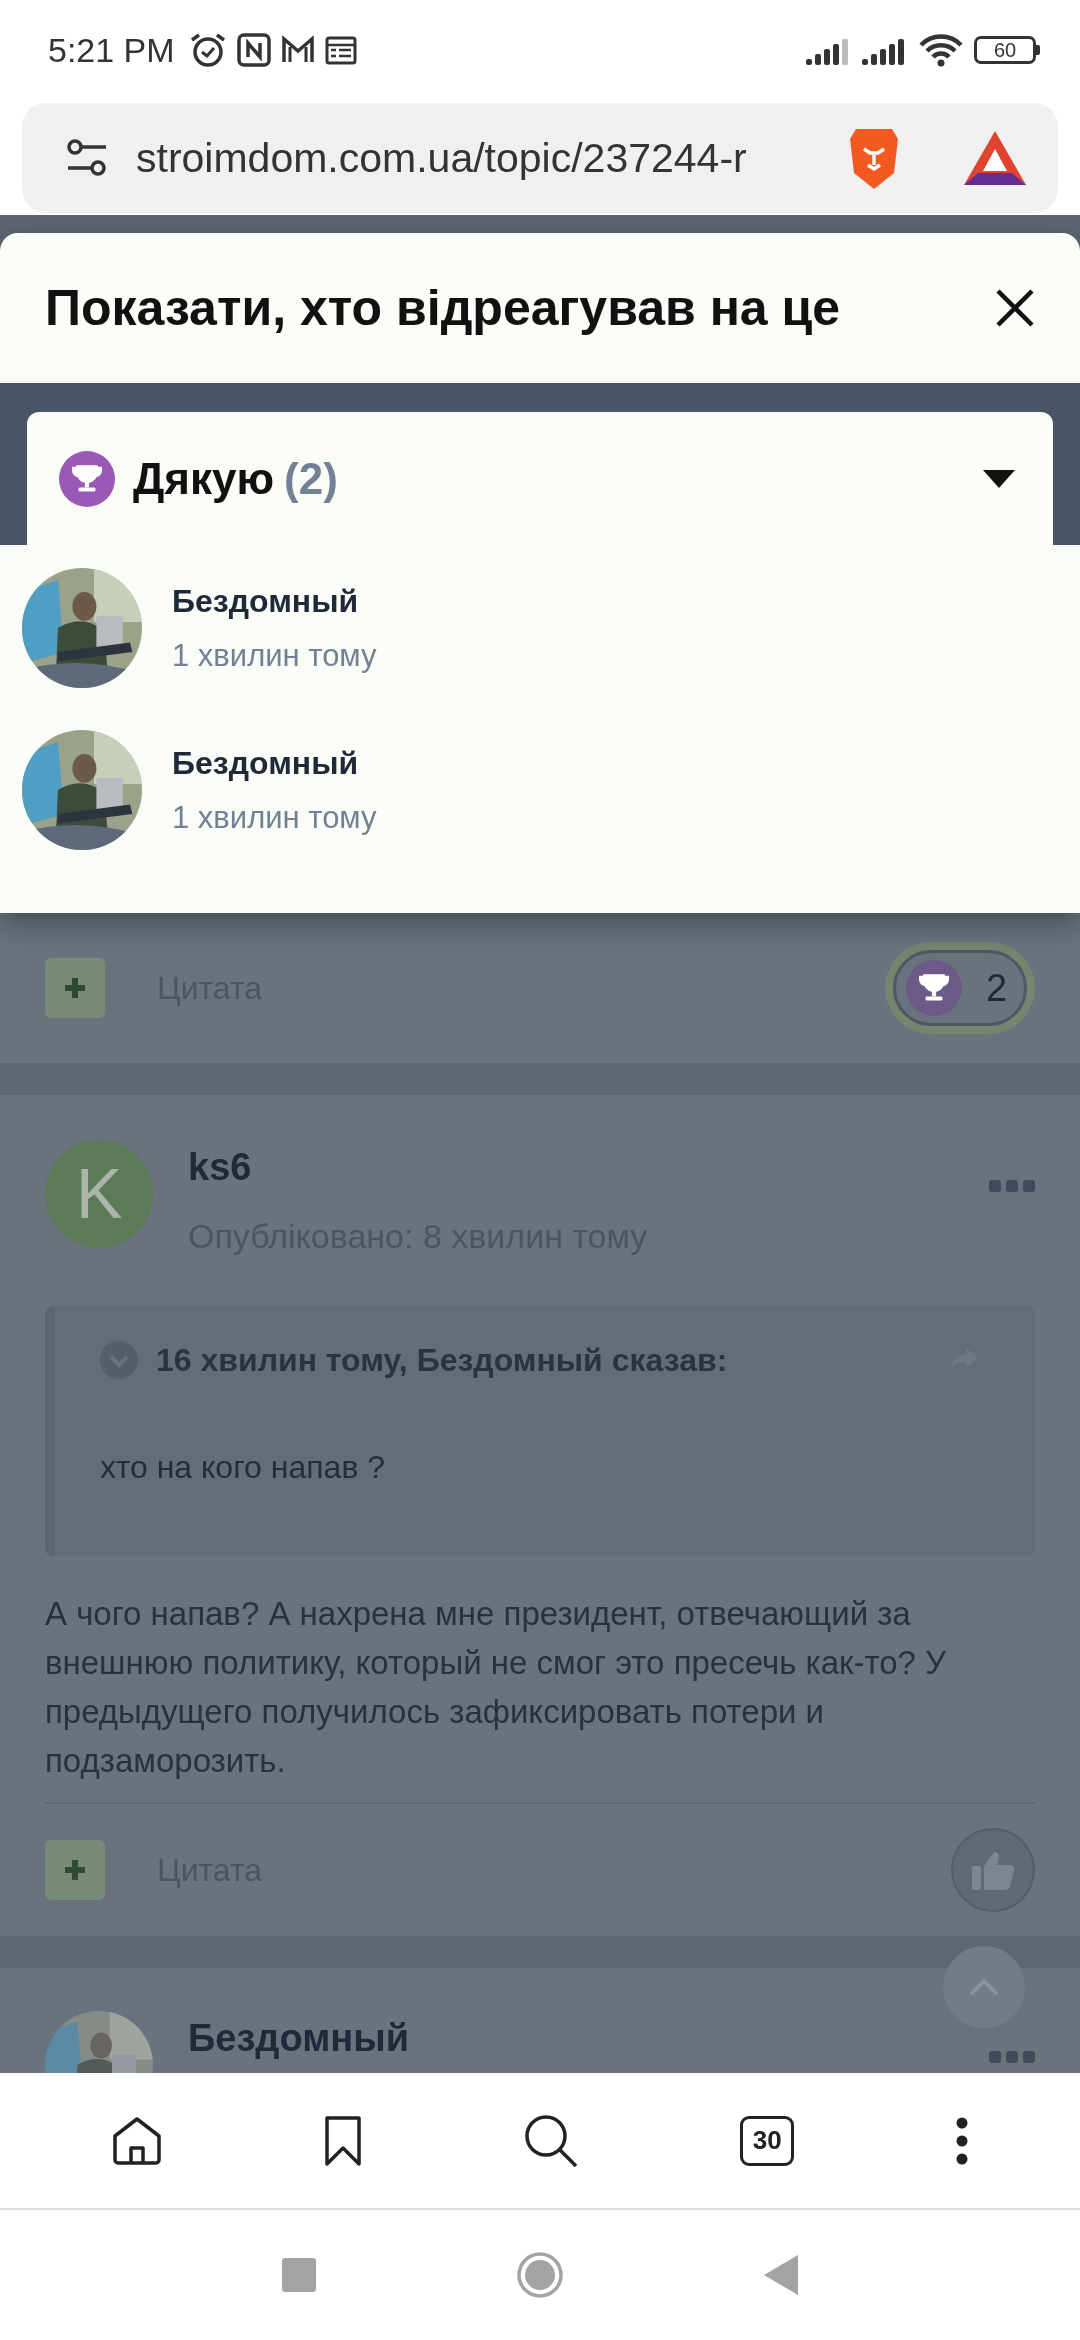 The height and width of the screenshot is (2340, 1080). I want to click on back-button, so click(781, 2275).